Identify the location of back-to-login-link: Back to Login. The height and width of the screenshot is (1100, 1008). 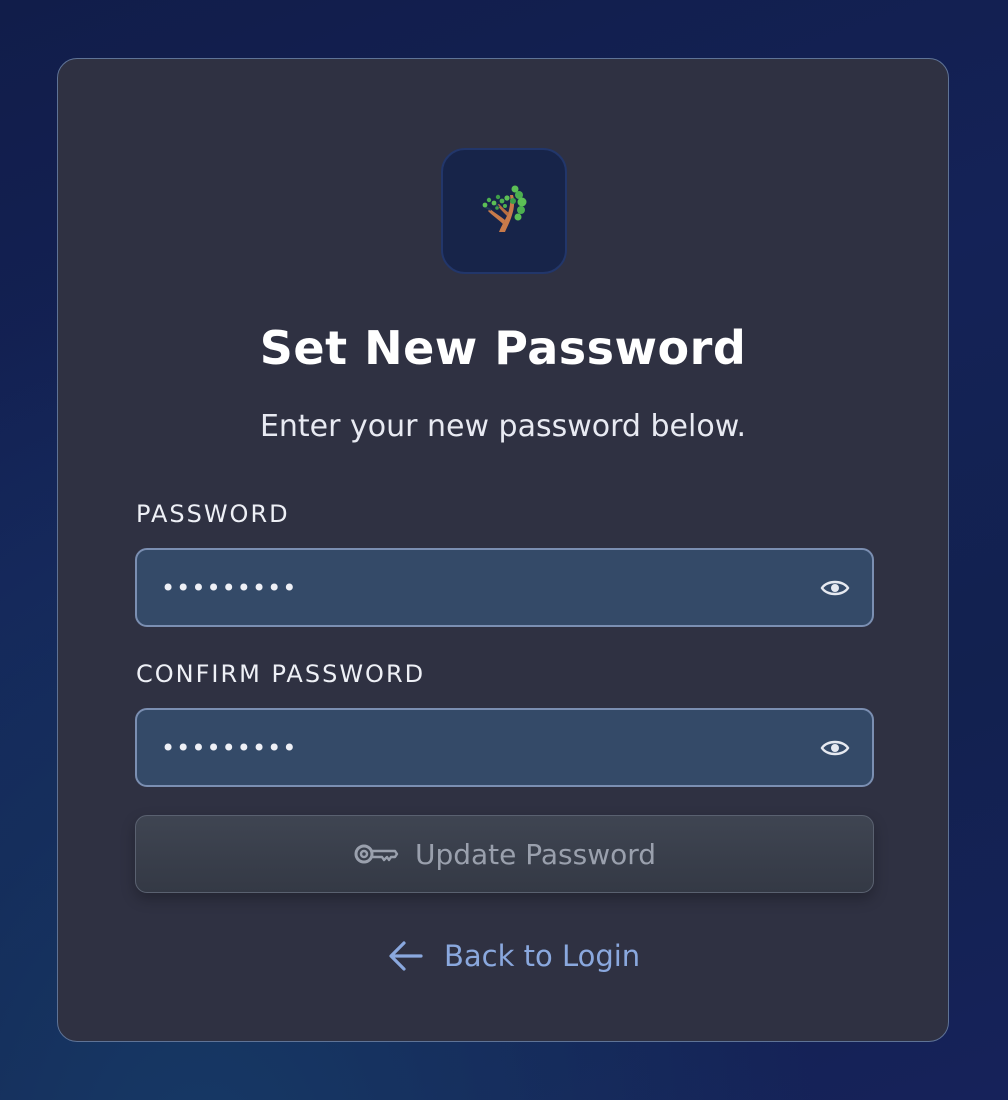
(514, 956).